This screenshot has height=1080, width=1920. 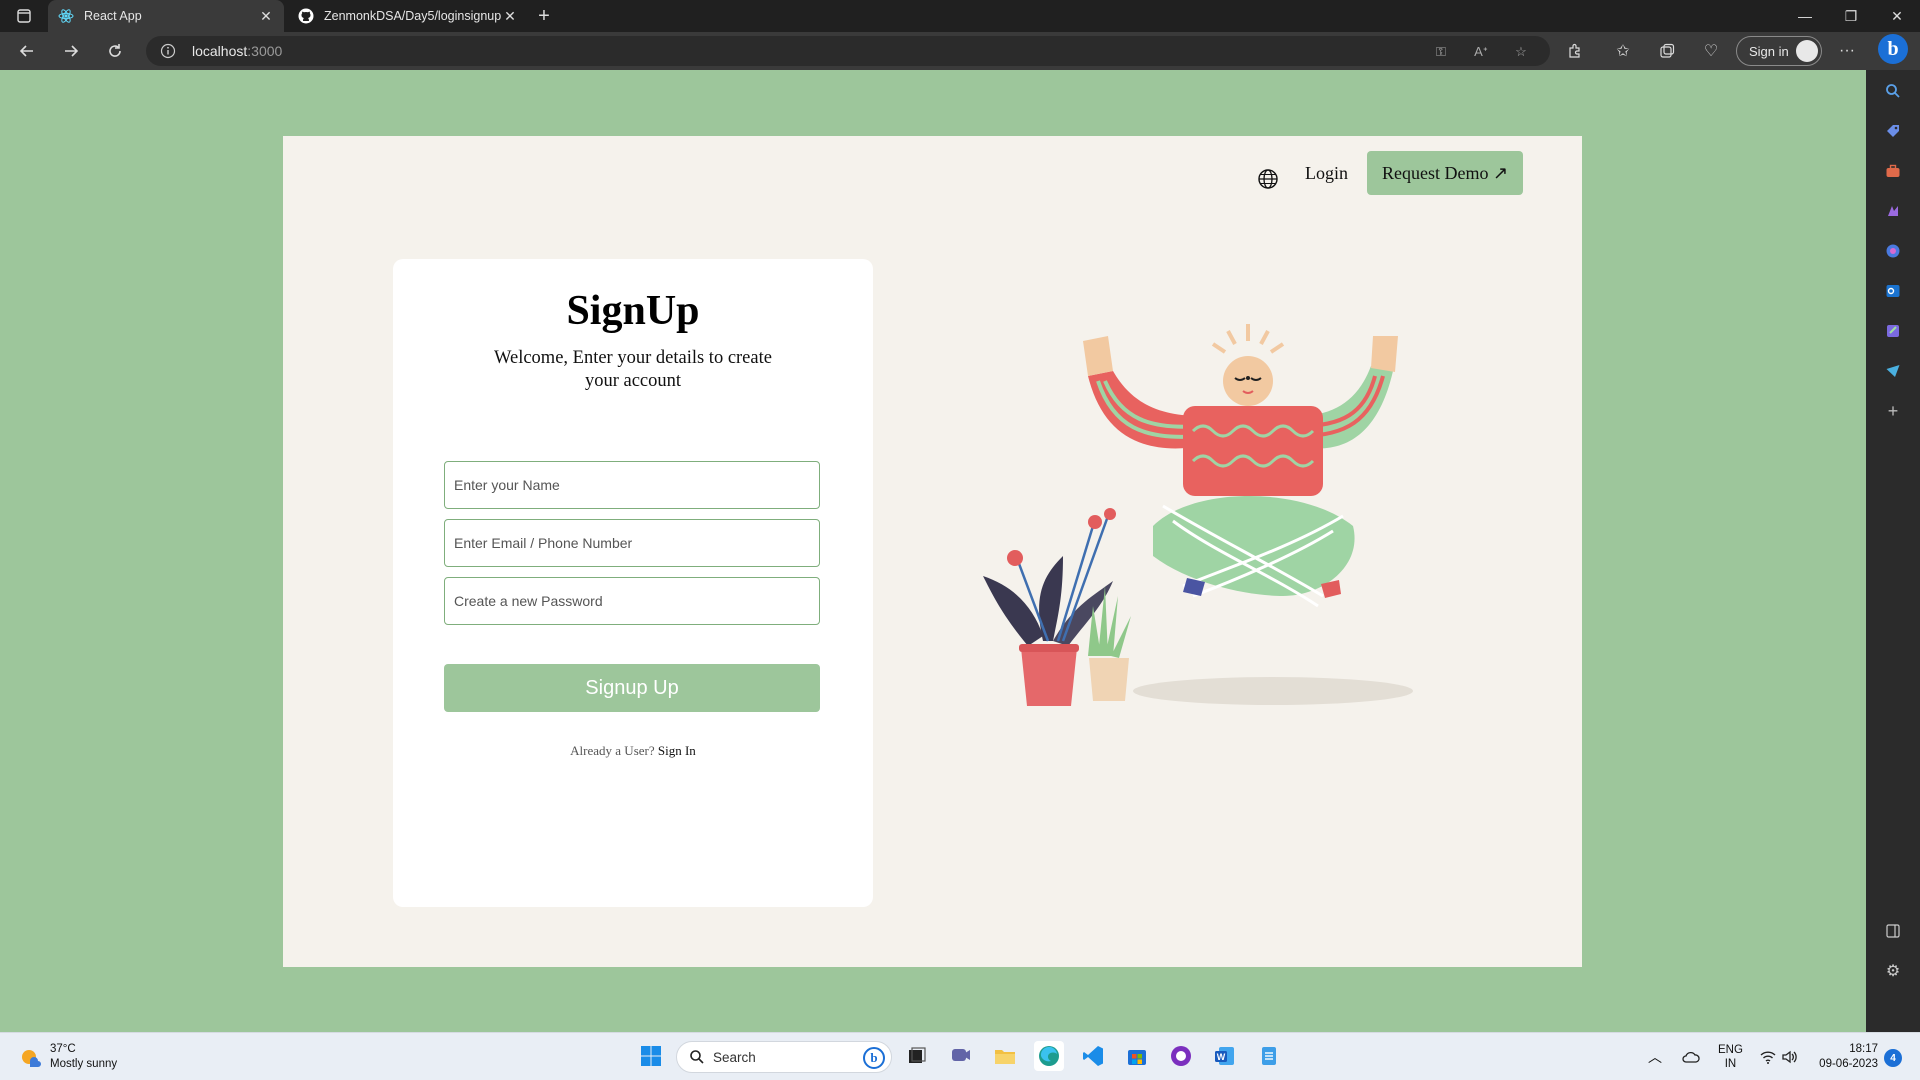 What do you see at coordinates (1691, 1056) in the screenshot?
I see `onedrive-cloud-icon` at bounding box center [1691, 1056].